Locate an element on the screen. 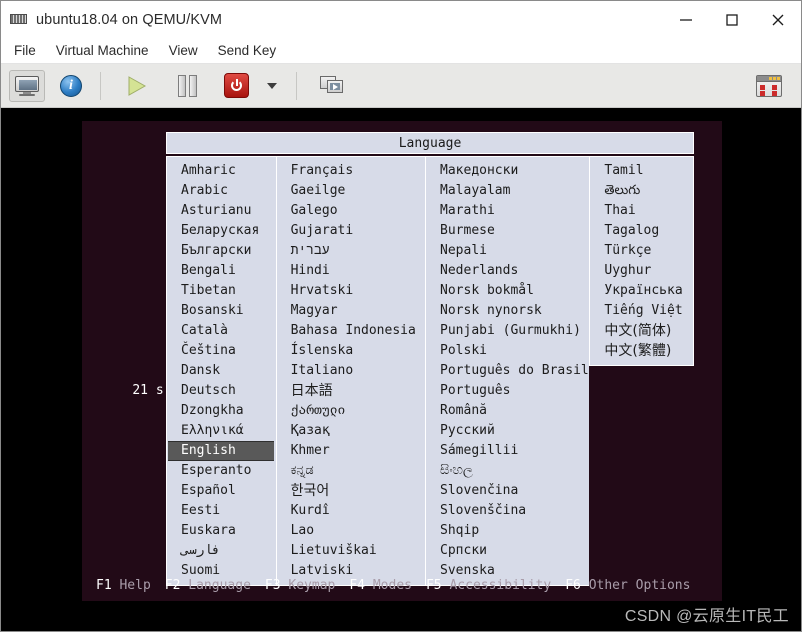 This screenshot has height=632, width=802. list-item: Bosanski is located at coordinates (221, 311).